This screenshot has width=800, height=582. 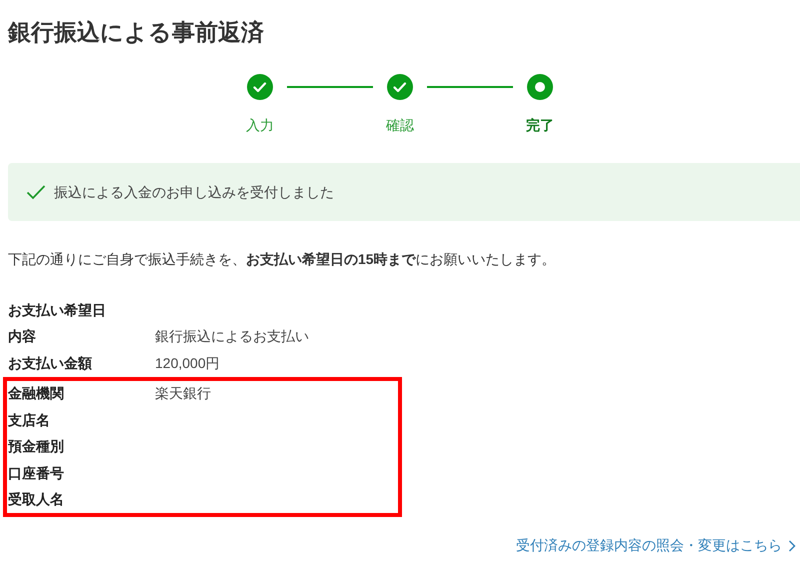 What do you see at coordinates (36, 192) in the screenshot?
I see `check-icon` at bounding box center [36, 192].